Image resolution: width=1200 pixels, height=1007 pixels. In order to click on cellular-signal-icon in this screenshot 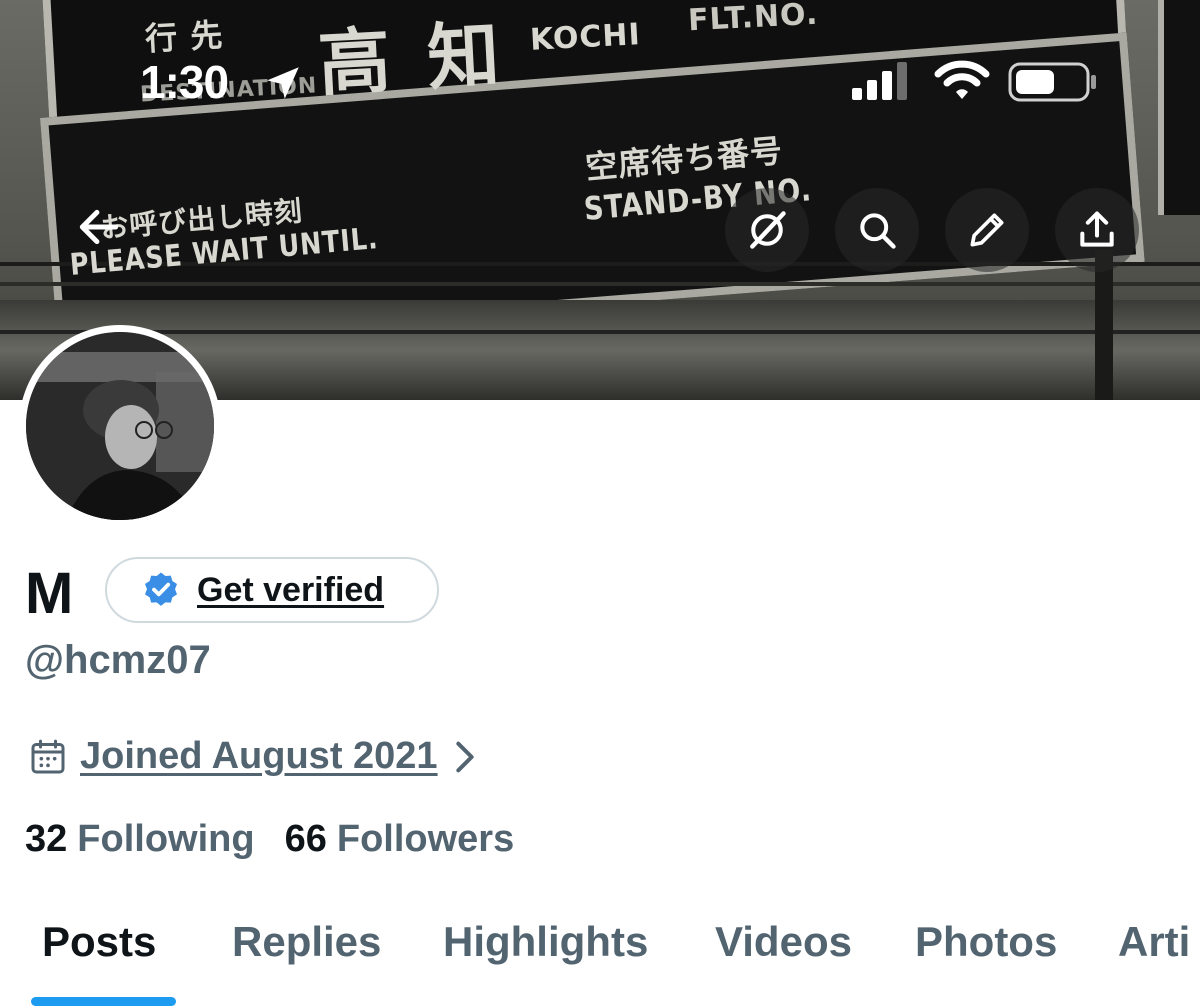, I will do `click(879, 81)`.